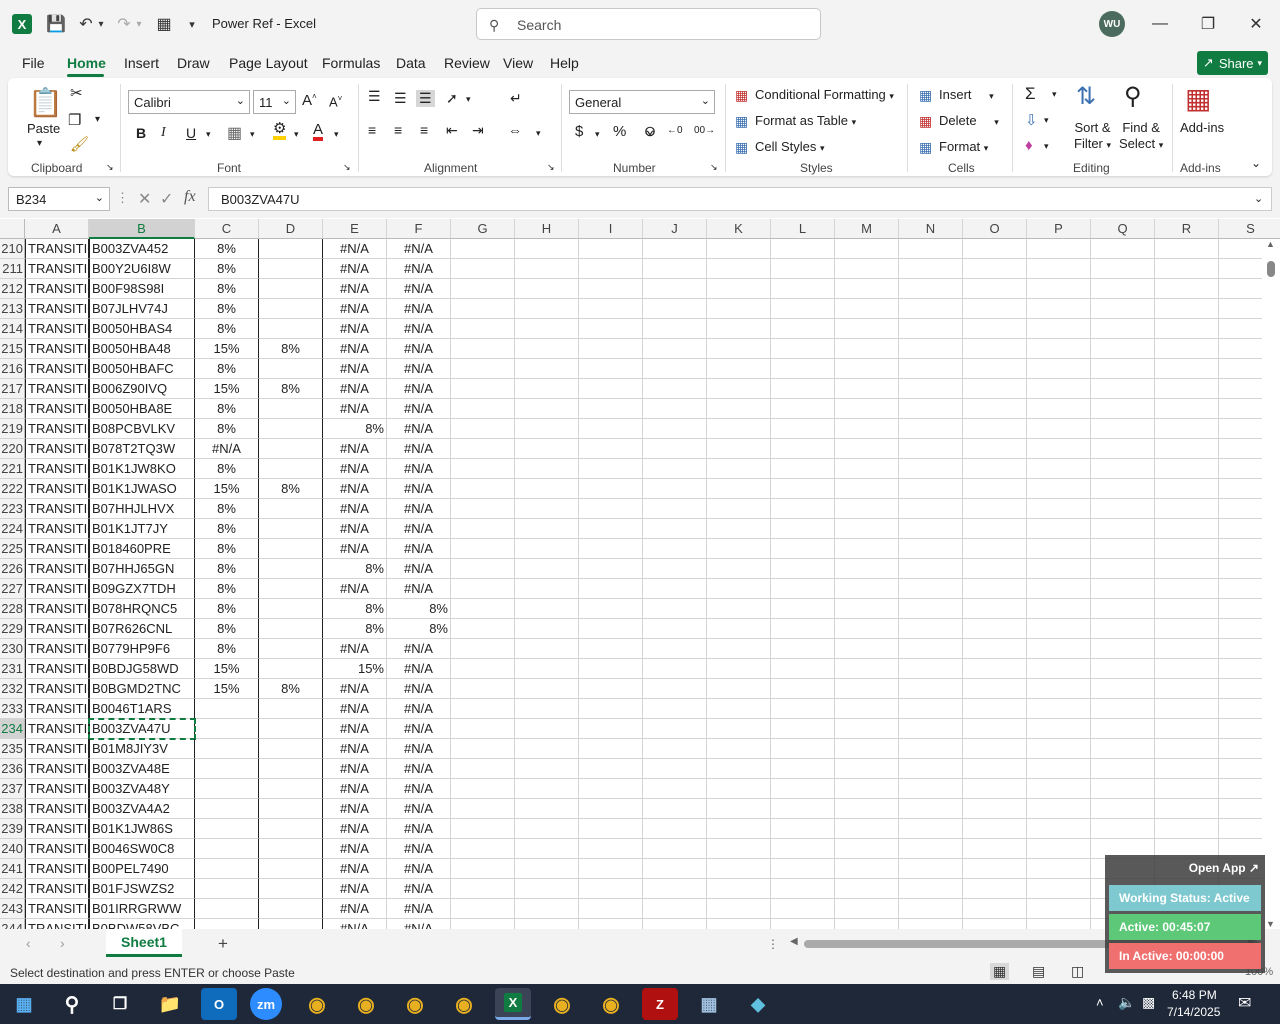 The width and height of the screenshot is (1280, 1024). What do you see at coordinates (74, 120) in the screenshot?
I see `copy-icon: ❐` at bounding box center [74, 120].